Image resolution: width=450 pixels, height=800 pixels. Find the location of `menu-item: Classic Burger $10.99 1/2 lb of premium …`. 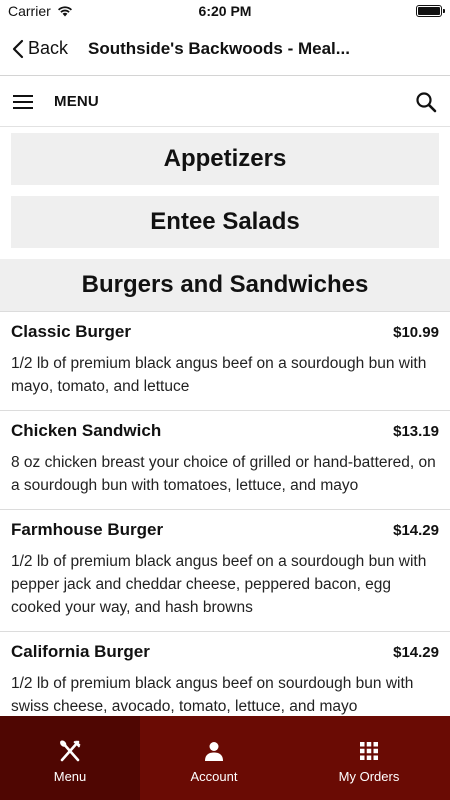

menu-item: Classic Burger $10.99 1/2 lb of premium … is located at coordinates (225, 361).